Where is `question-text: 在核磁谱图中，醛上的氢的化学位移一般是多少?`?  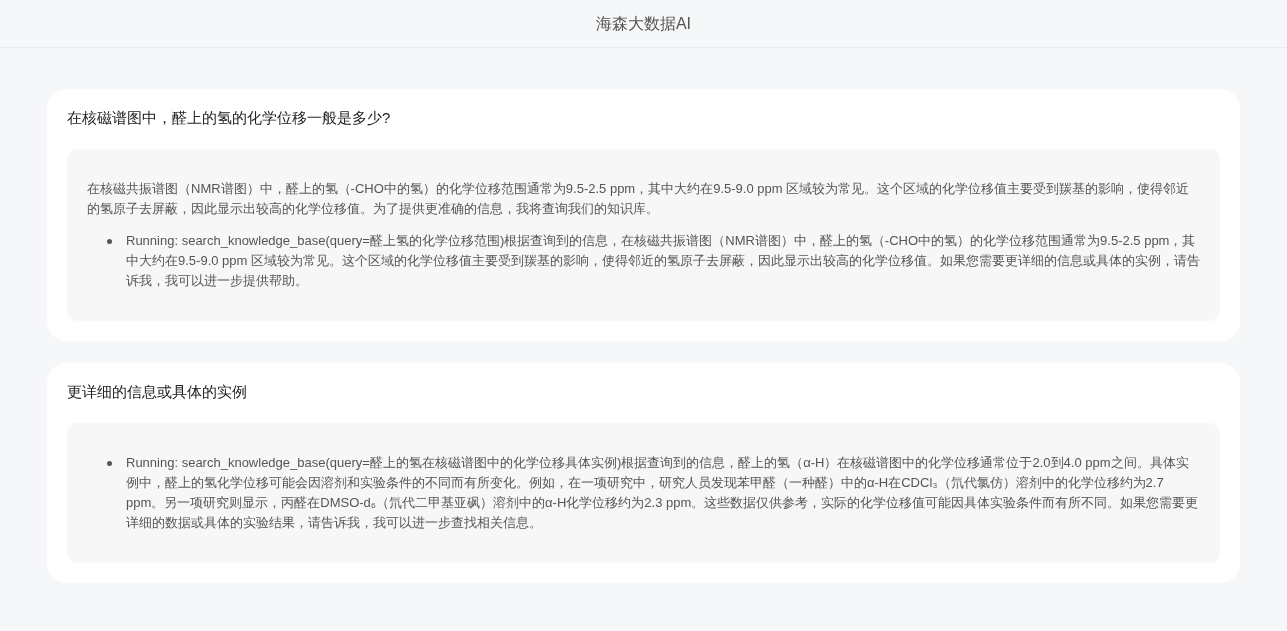
question-text: 在核磁谱图中，醛上的氢的化学位移一般是多少? is located at coordinates (229, 118).